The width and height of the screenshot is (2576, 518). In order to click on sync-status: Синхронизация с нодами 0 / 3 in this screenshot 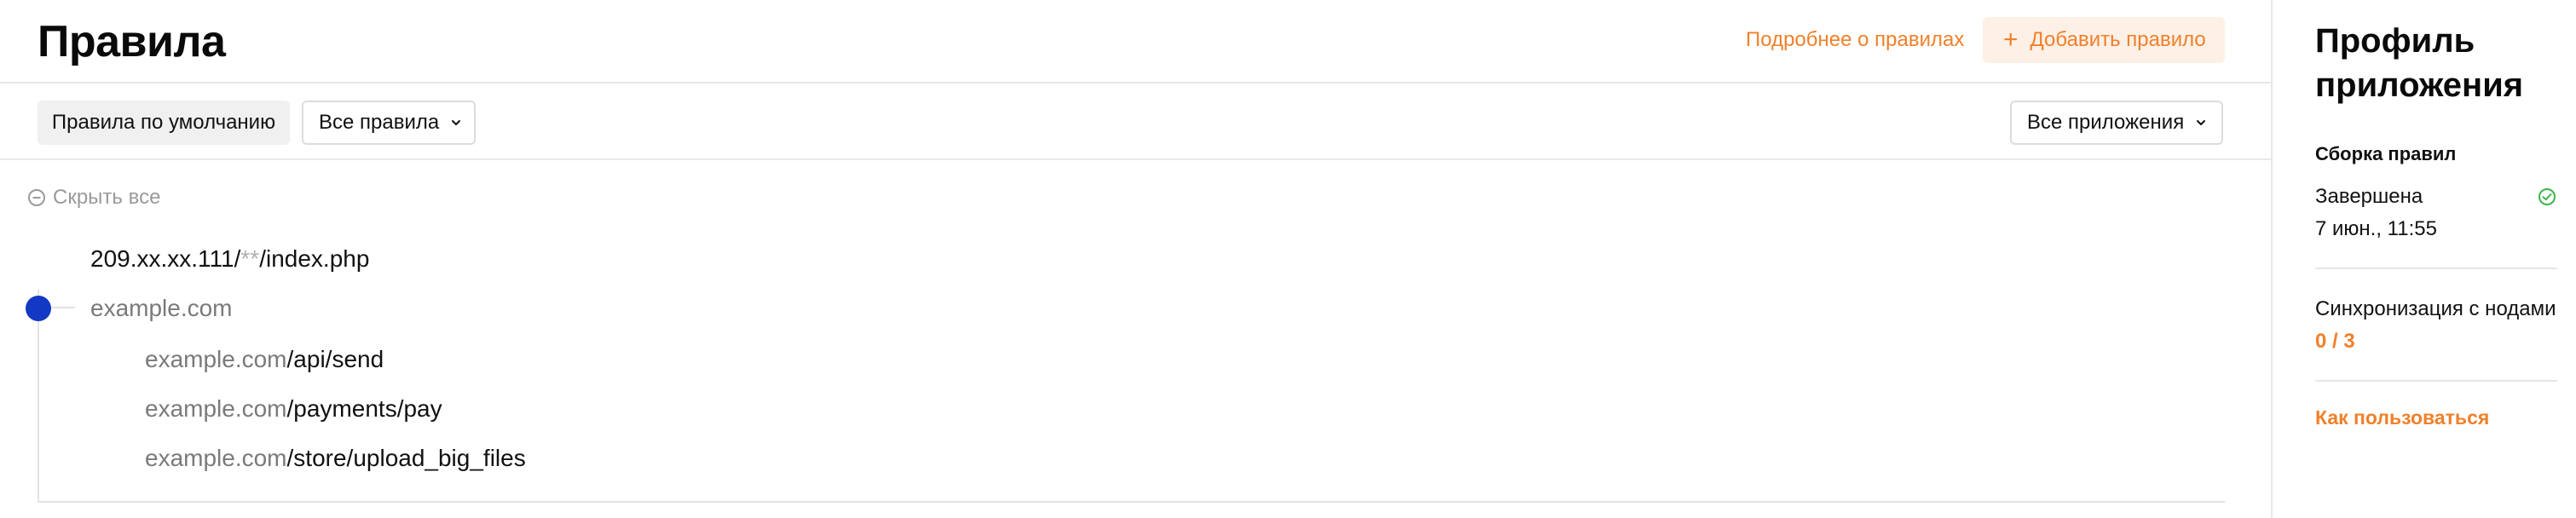, I will do `click(2438, 325)`.